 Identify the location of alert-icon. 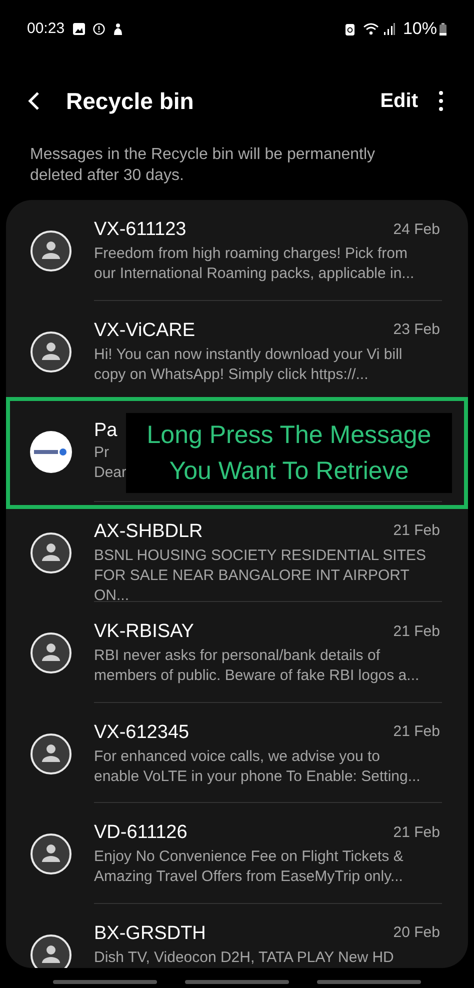
(98, 29).